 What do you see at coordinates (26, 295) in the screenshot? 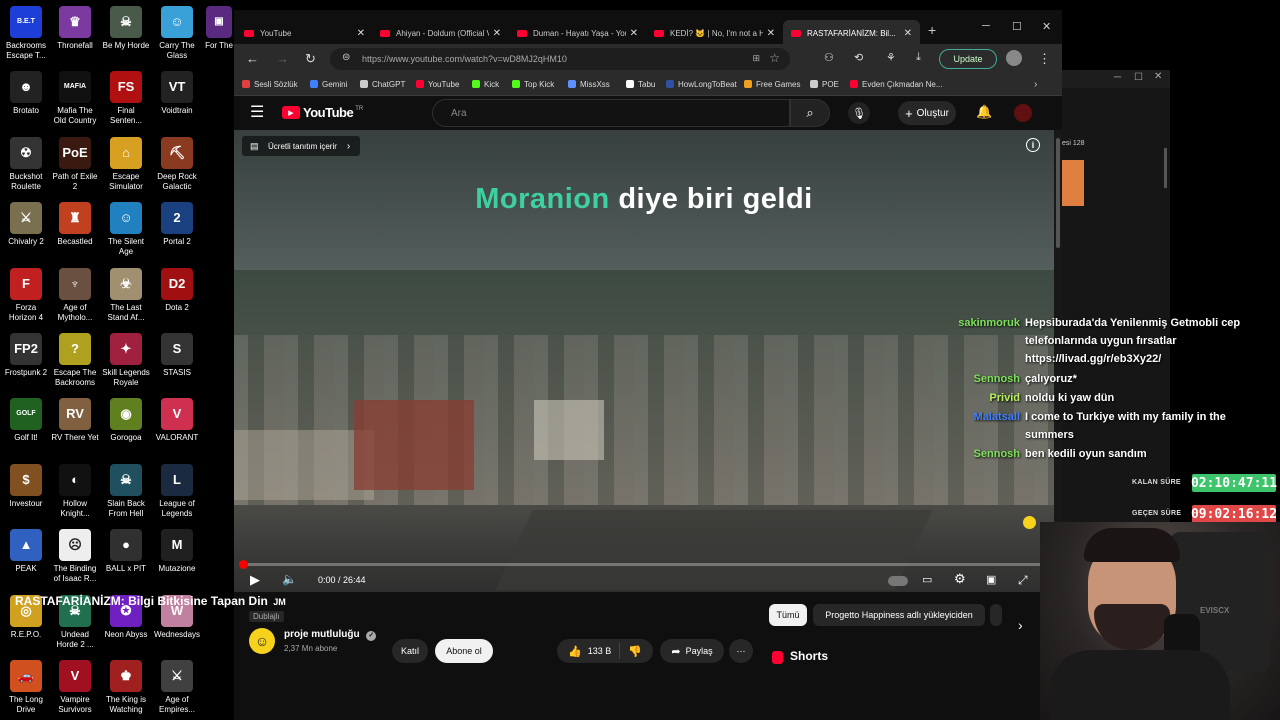
I see `desktop-icon: F Forza Horizon 4` at bounding box center [26, 295].